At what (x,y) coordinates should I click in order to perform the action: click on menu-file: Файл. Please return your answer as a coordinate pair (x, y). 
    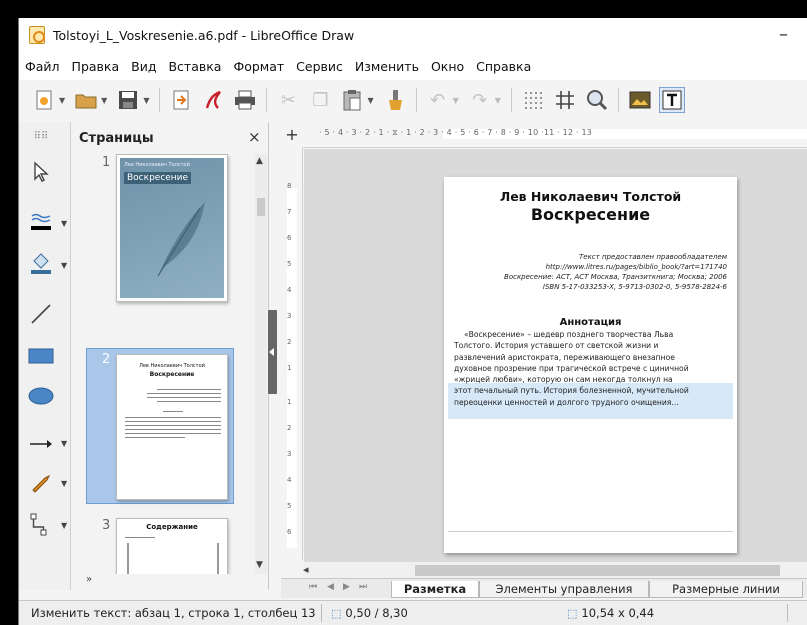
    Looking at the image, I should click on (42, 66).